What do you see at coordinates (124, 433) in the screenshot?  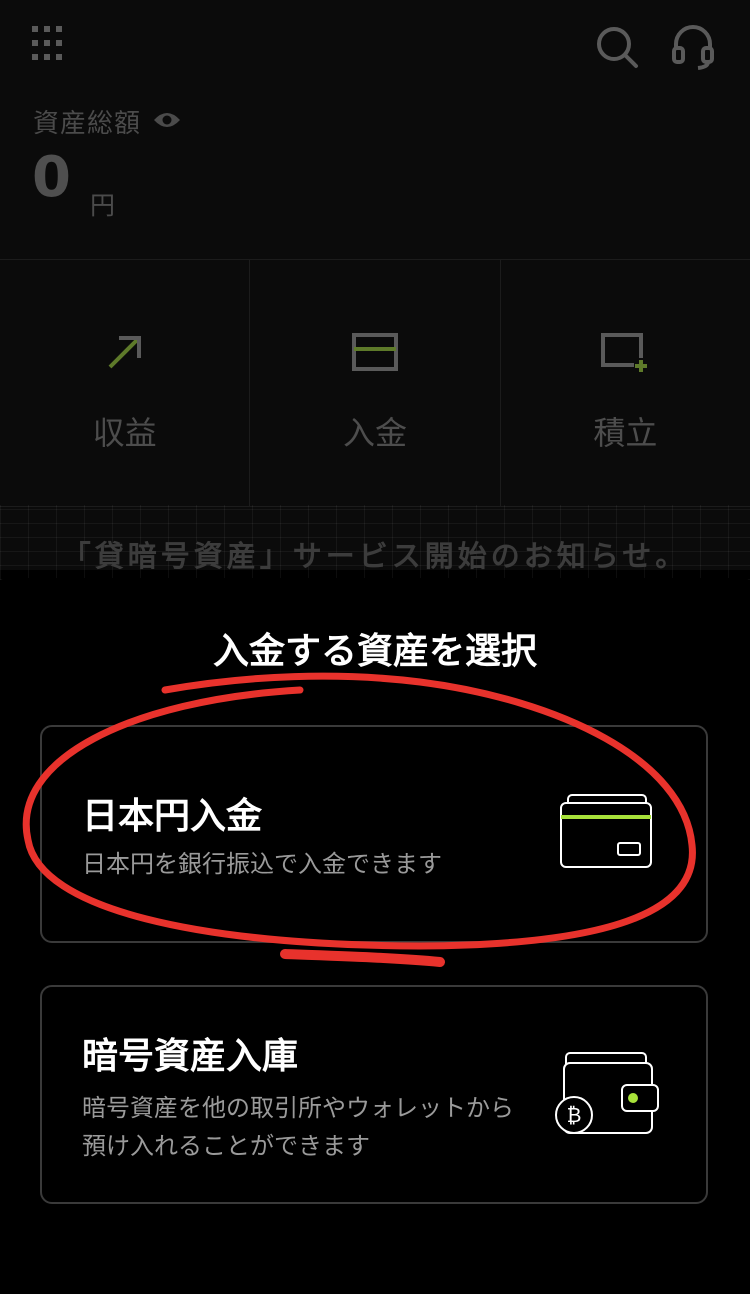 I see `action-profit-label: 収益` at bounding box center [124, 433].